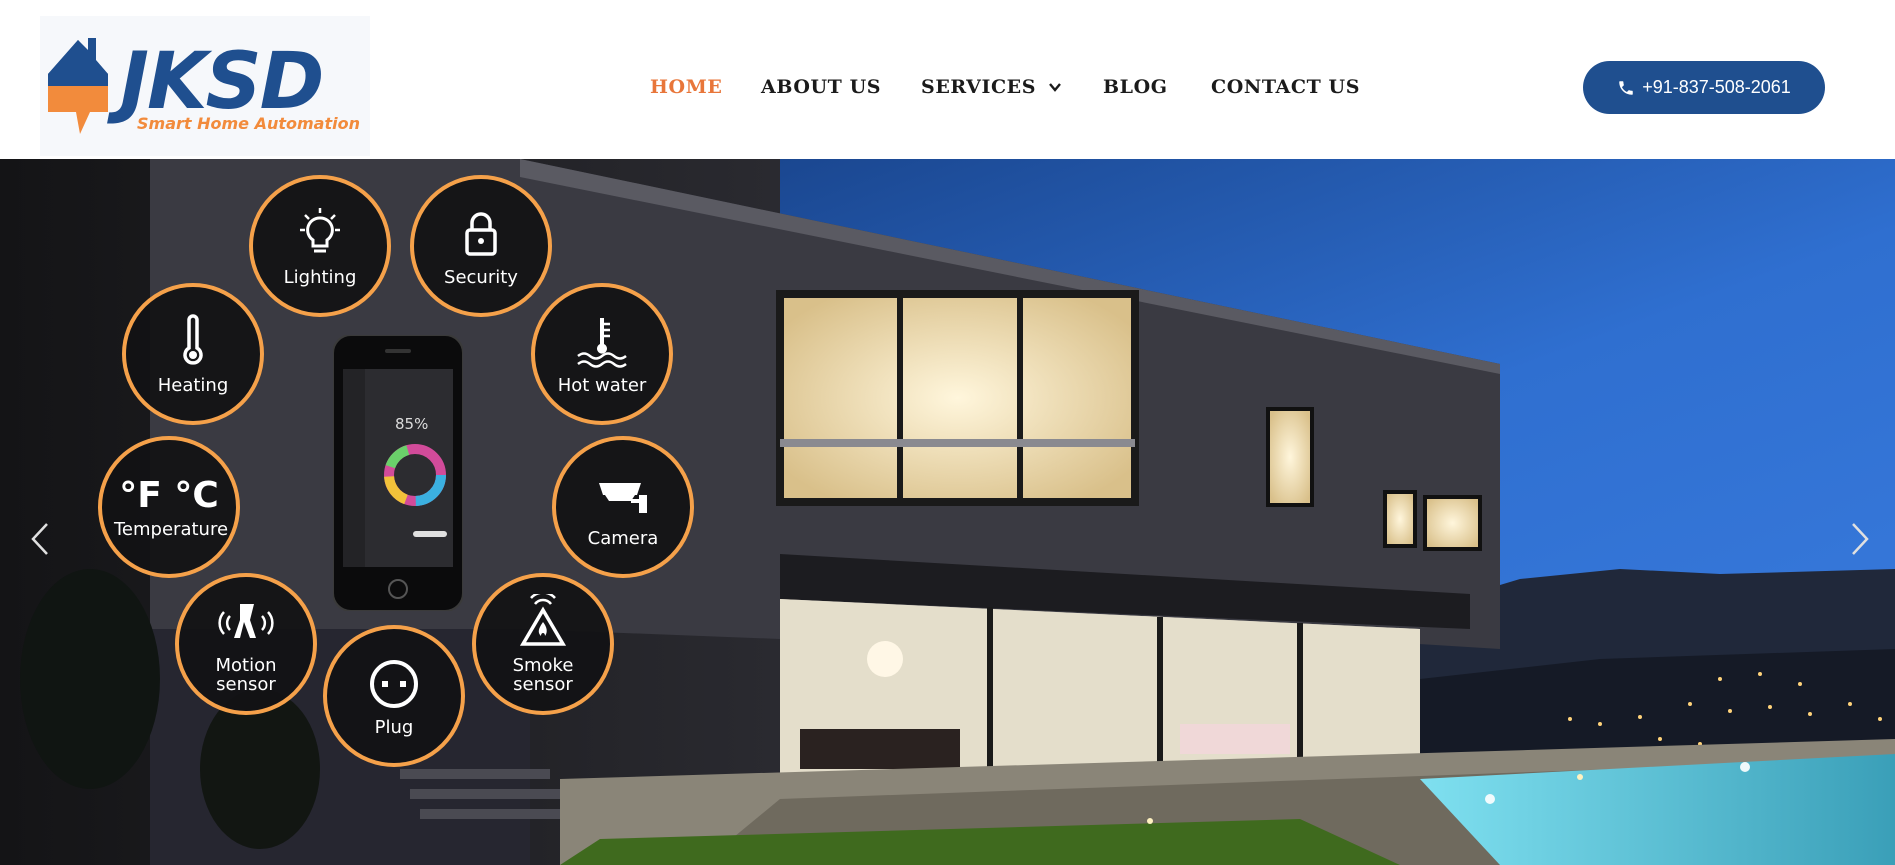 This screenshot has width=1895, height=865. What do you see at coordinates (481, 233) in the screenshot?
I see `lock-icon` at bounding box center [481, 233].